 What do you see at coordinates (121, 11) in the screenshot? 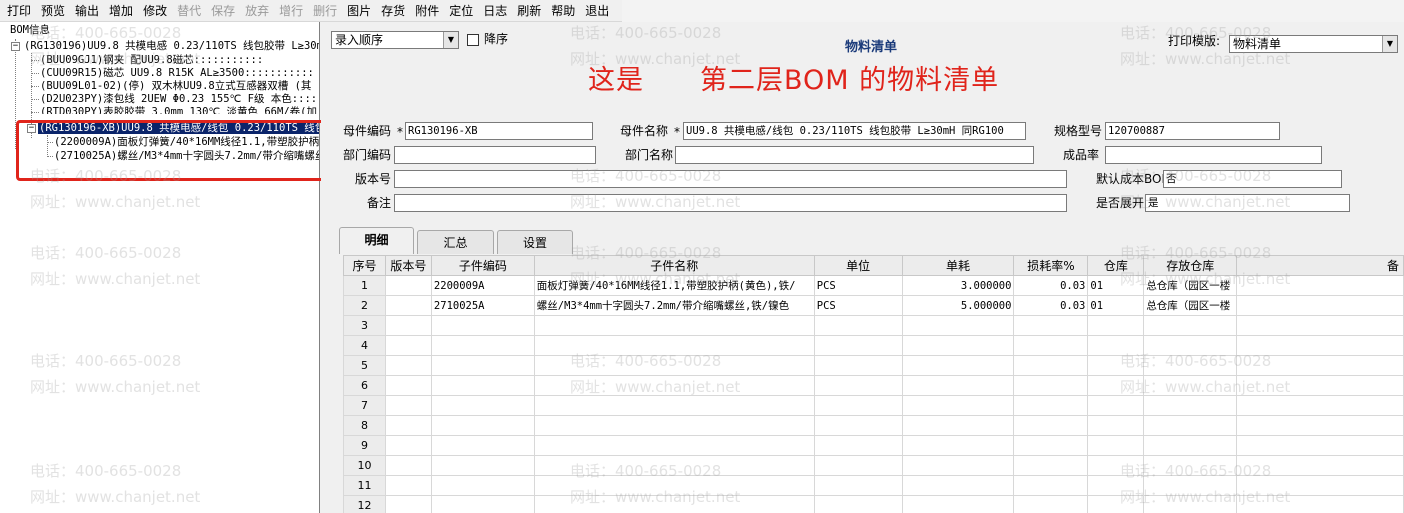
I see `add-button: 增加` at bounding box center [121, 11].